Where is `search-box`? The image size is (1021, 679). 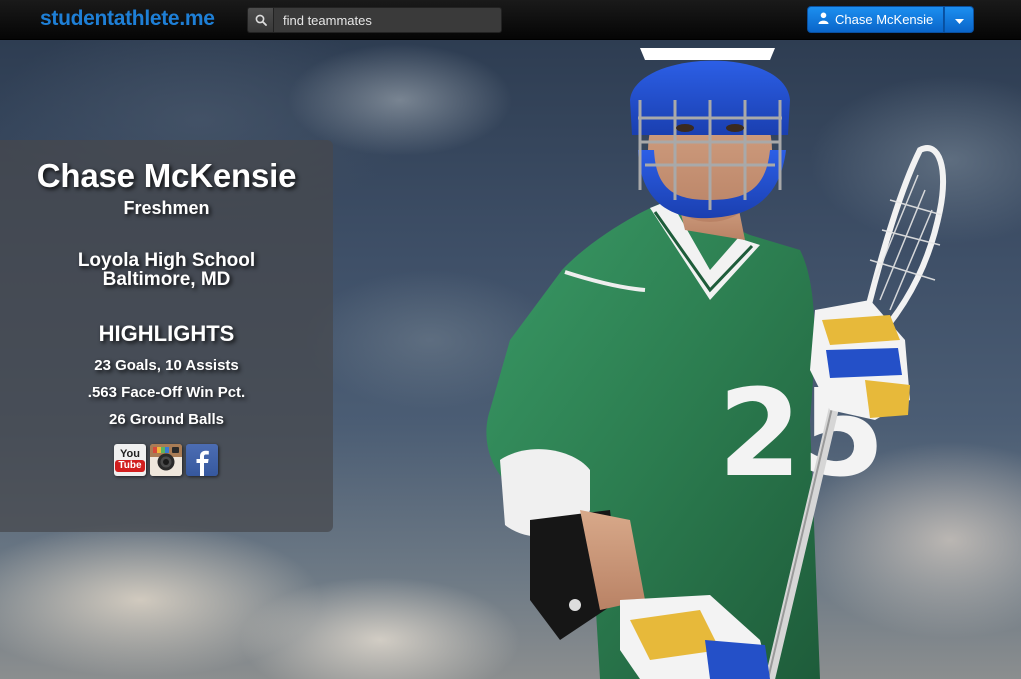
search-box is located at coordinates (374, 20).